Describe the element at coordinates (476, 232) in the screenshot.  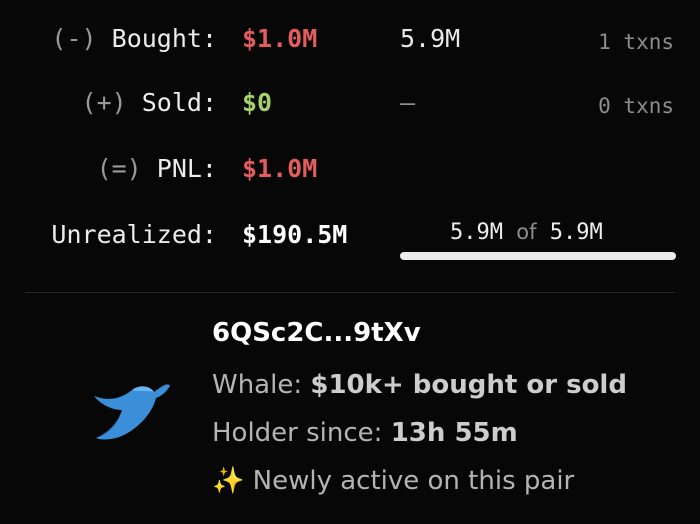
I see `held-tokens: 5.9M` at that location.